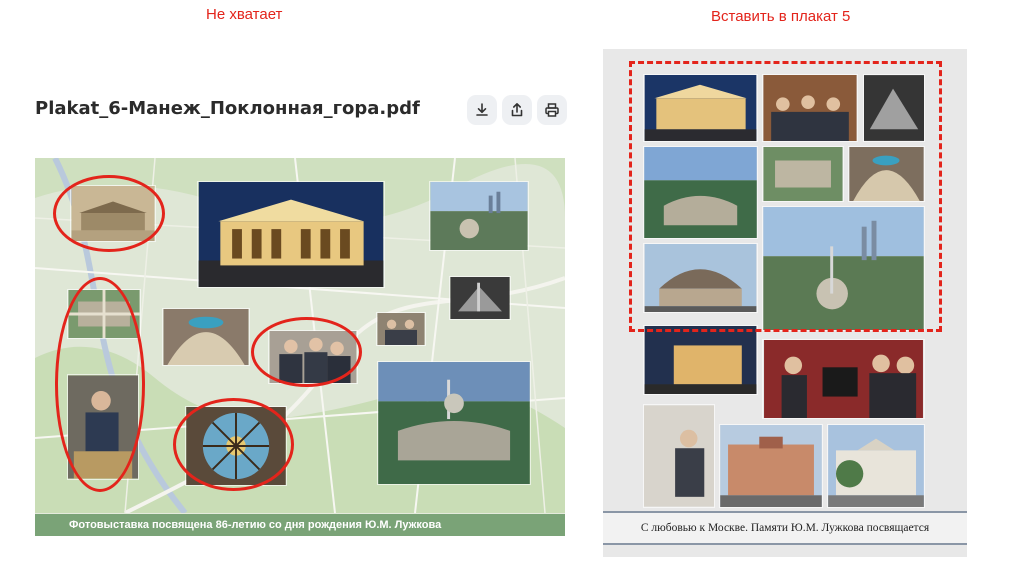 The height and width of the screenshot is (574, 1024). What do you see at coordinates (785, 196) in the screenshot?
I see `insert-area-outline` at bounding box center [785, 196].